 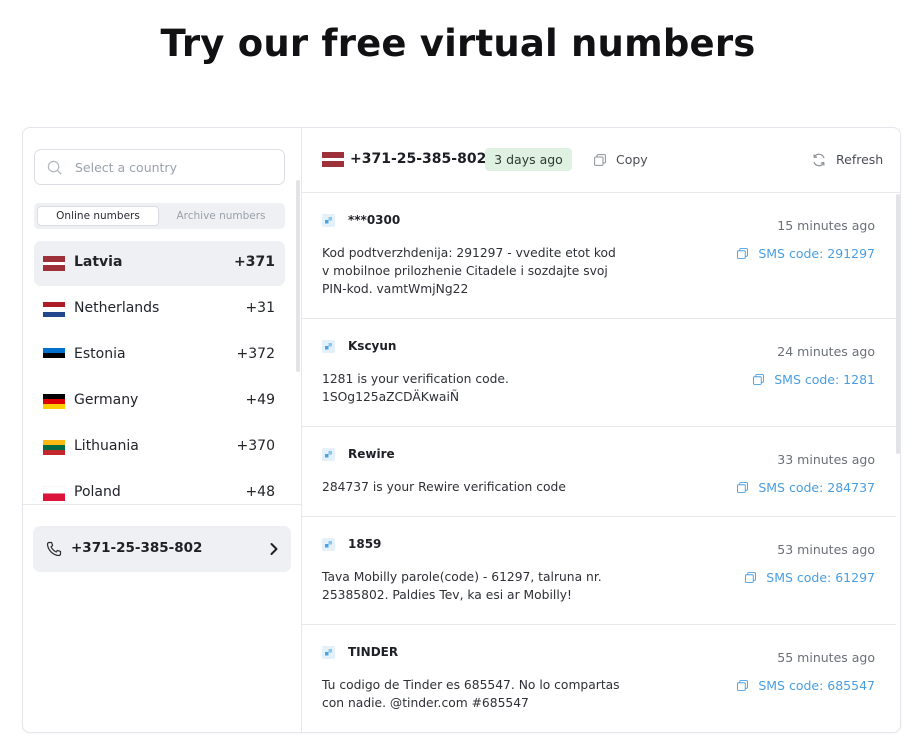 I want to click on country-code: +49, so click(x=260, y=400).